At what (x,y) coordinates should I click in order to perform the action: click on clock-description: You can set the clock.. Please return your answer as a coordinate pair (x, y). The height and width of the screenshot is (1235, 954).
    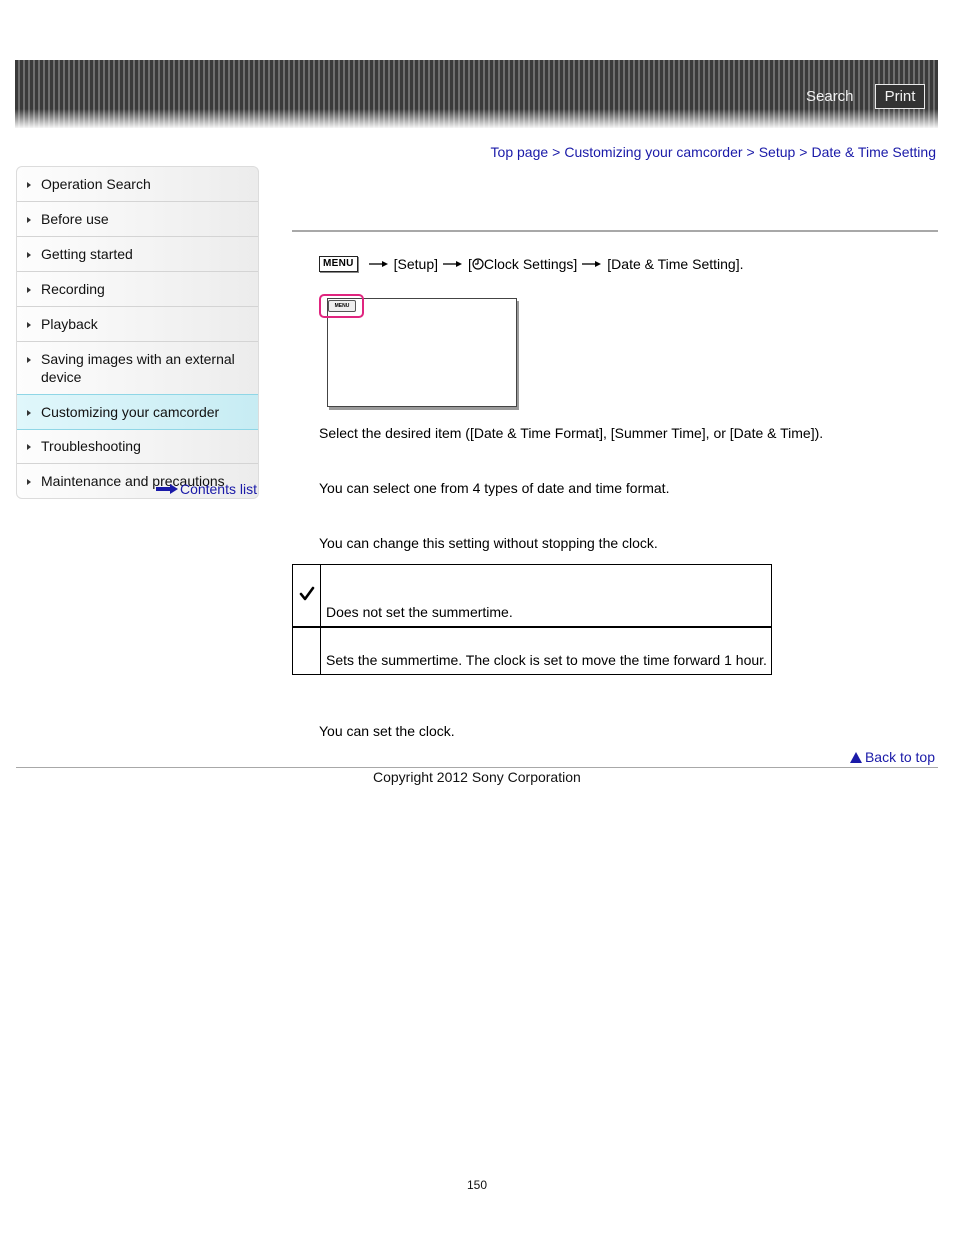
    Looking at the image, I should click on (387, 731).